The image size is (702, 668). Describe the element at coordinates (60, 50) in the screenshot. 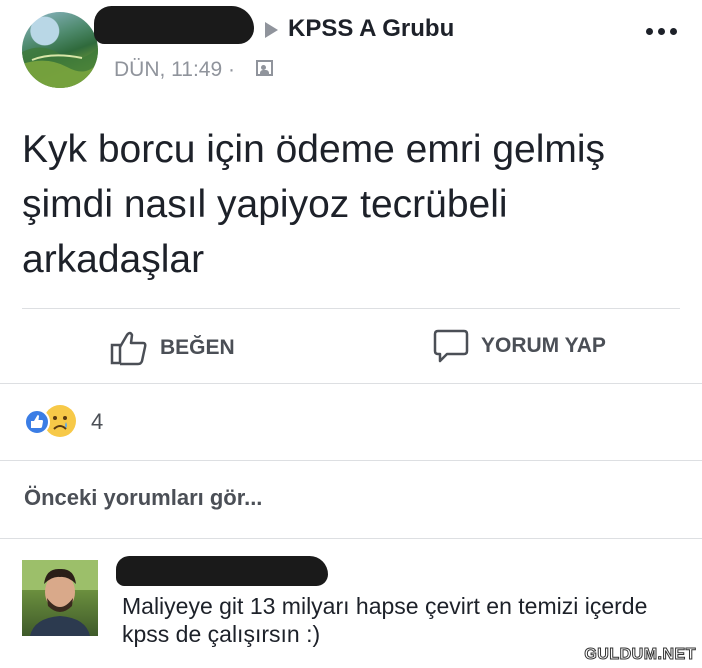

I see `group-avatar` at that location.